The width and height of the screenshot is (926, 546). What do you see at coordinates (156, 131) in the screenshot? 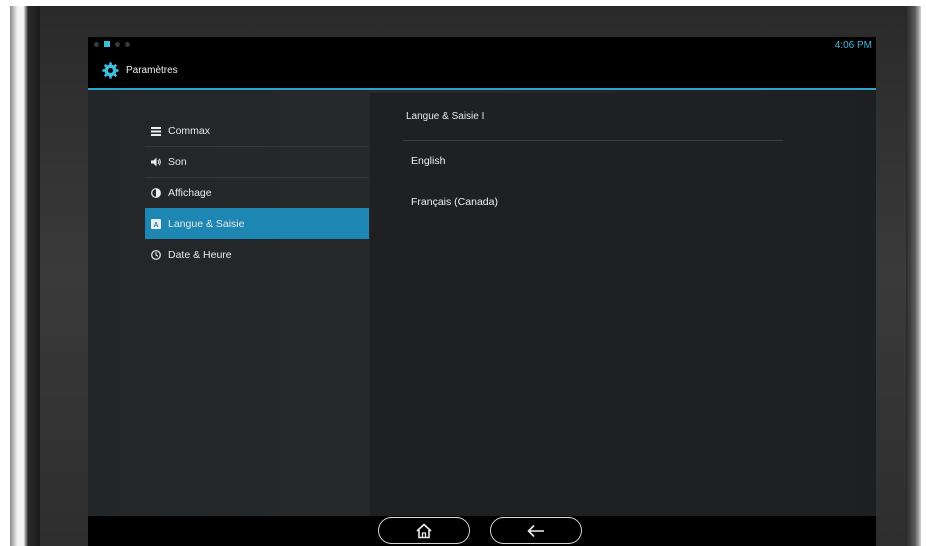
I see `list-icon` at bounding box center [156, 131].